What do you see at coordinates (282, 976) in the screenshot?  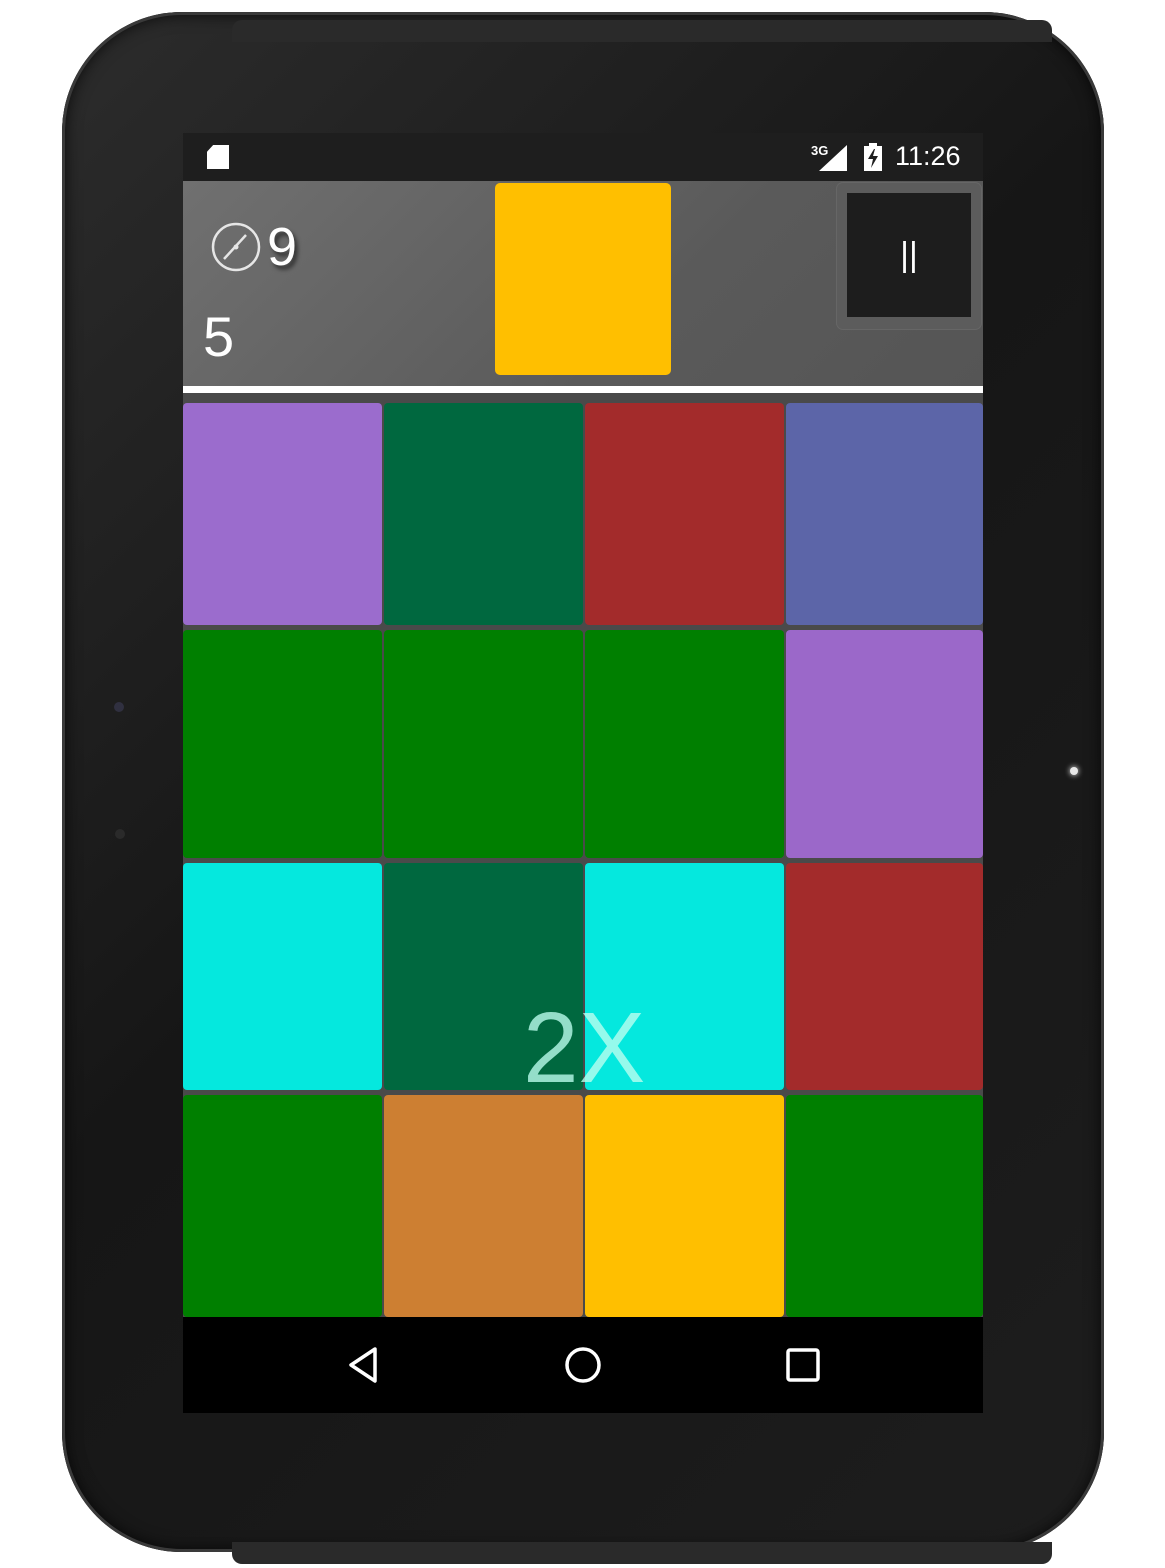 I see `color-tile-r3-c1` at bounding box center [282, 976].